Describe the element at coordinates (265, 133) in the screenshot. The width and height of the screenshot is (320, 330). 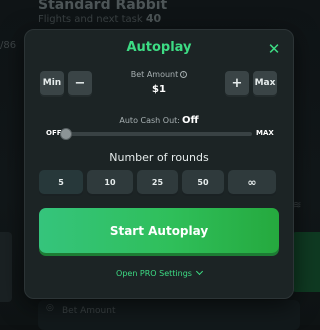
I see `slider-max-label: MAX` at that location.